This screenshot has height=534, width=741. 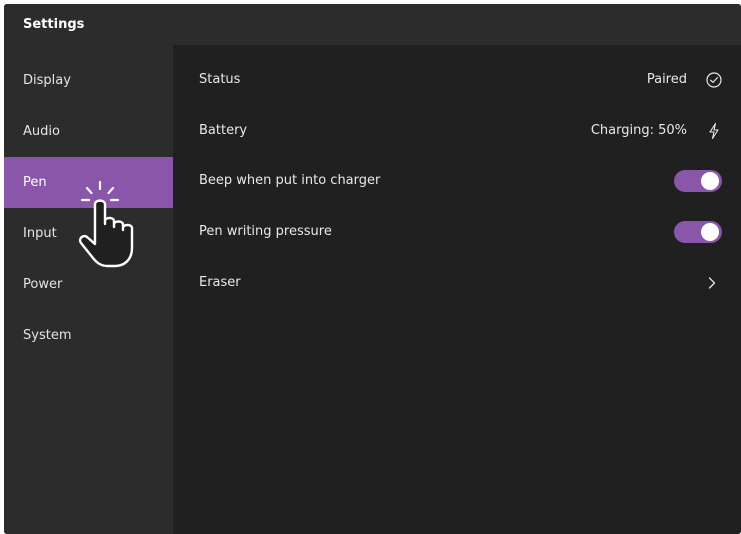 I want to click on eraser-label: Eraser, so click(x=220, y=282).